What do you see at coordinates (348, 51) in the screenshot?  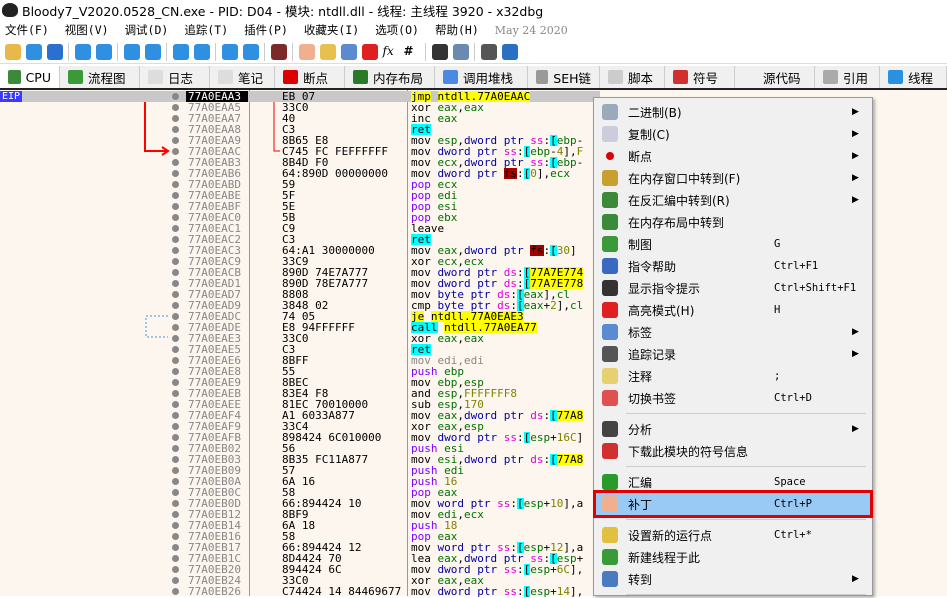 I see `label-icon` at bounding box center [348, 51].